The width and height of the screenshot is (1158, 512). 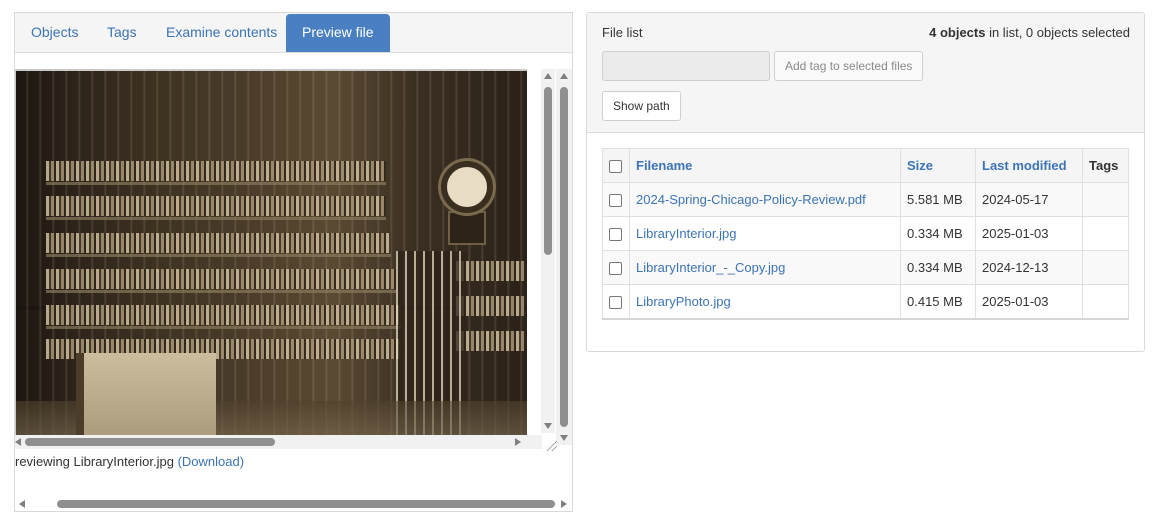 I want to click on table-header-row: Filename Size Last modified Tags, so click(x=865, y=165).